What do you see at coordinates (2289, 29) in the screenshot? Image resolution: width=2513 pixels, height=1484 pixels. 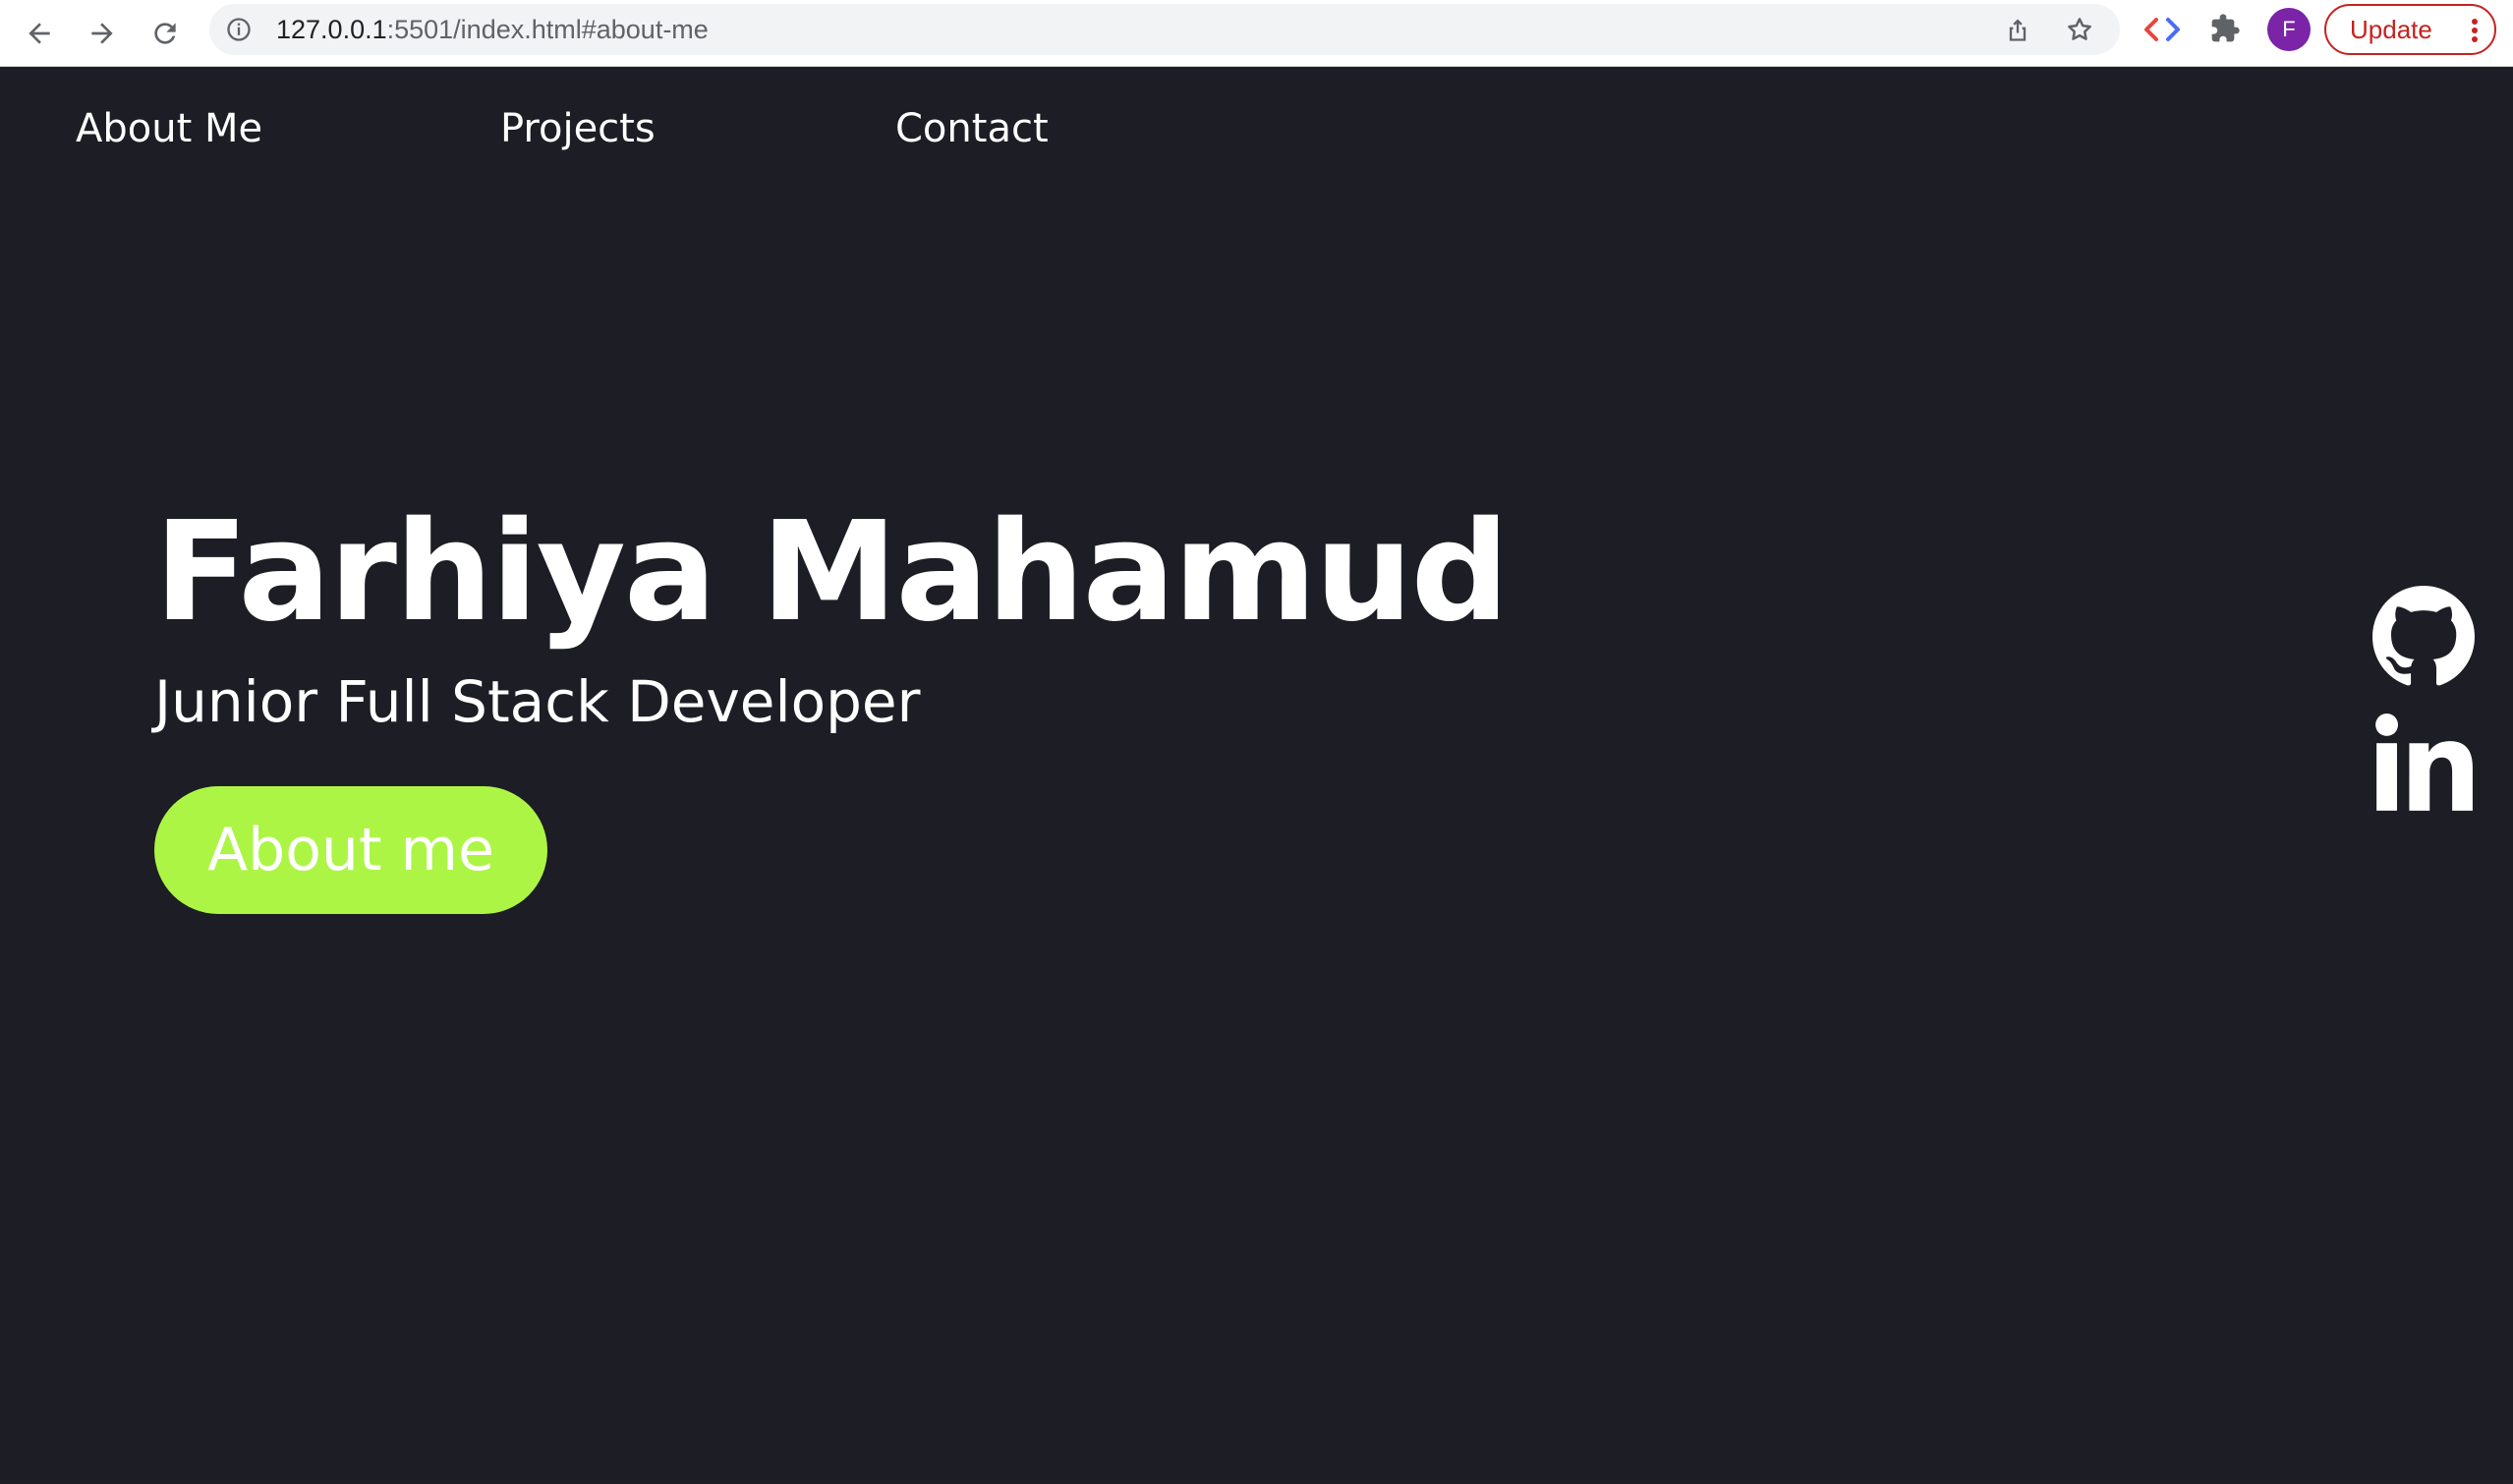 I see `profile-avatar: F` at bounding box center [2289, 29].